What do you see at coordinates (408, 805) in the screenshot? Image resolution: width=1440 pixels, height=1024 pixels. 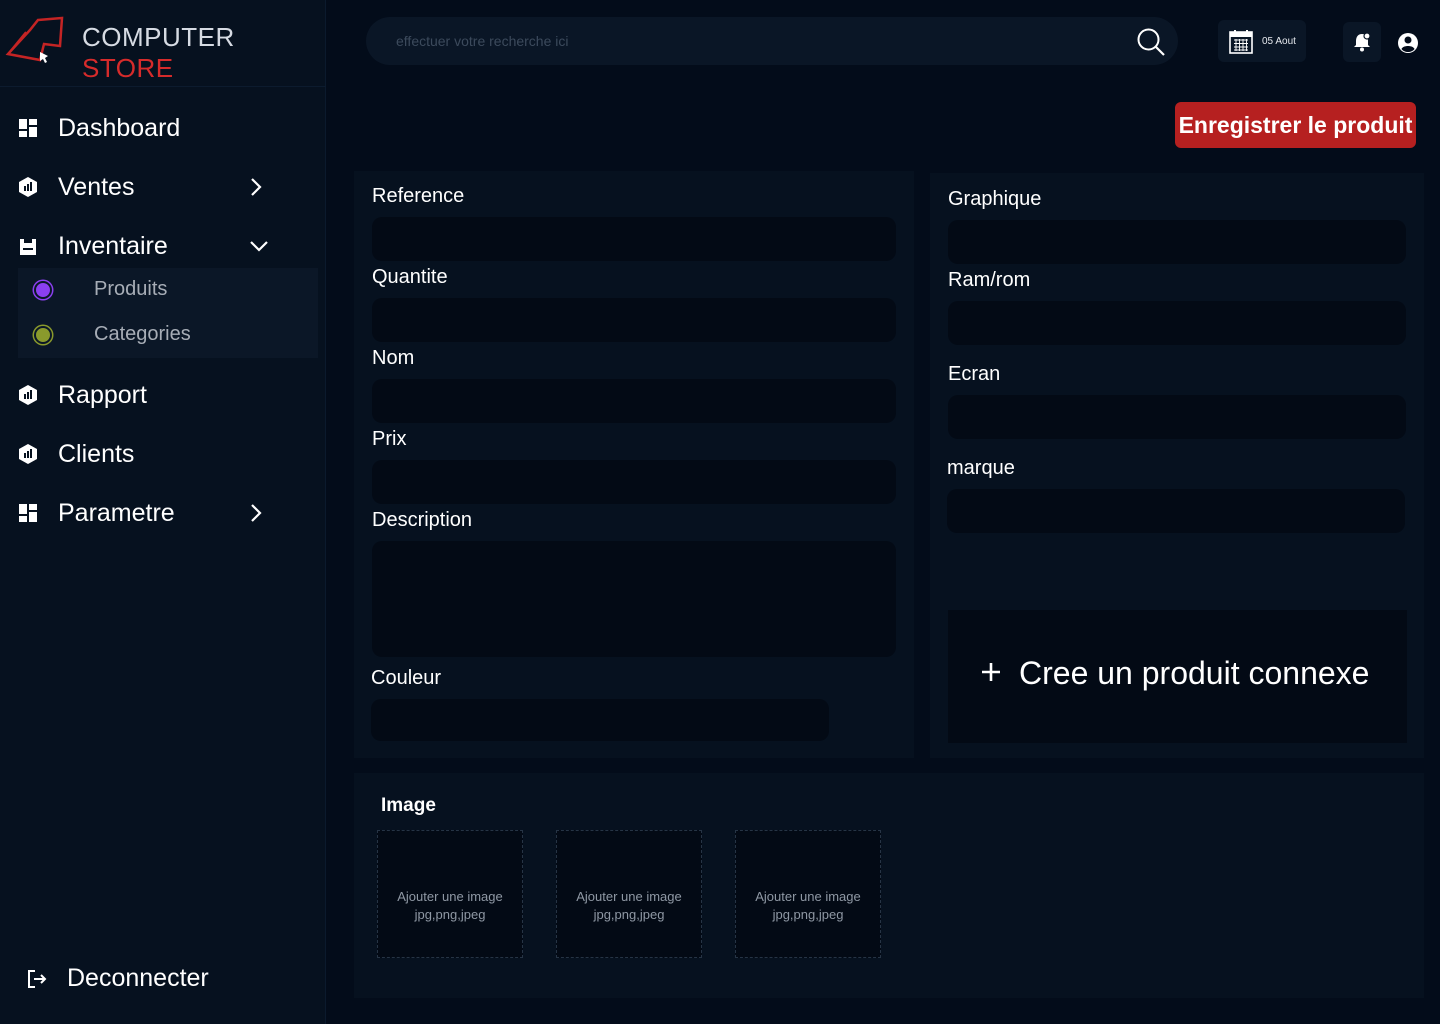 I see `image-section-title: Image` at bounding box center [408, 805].